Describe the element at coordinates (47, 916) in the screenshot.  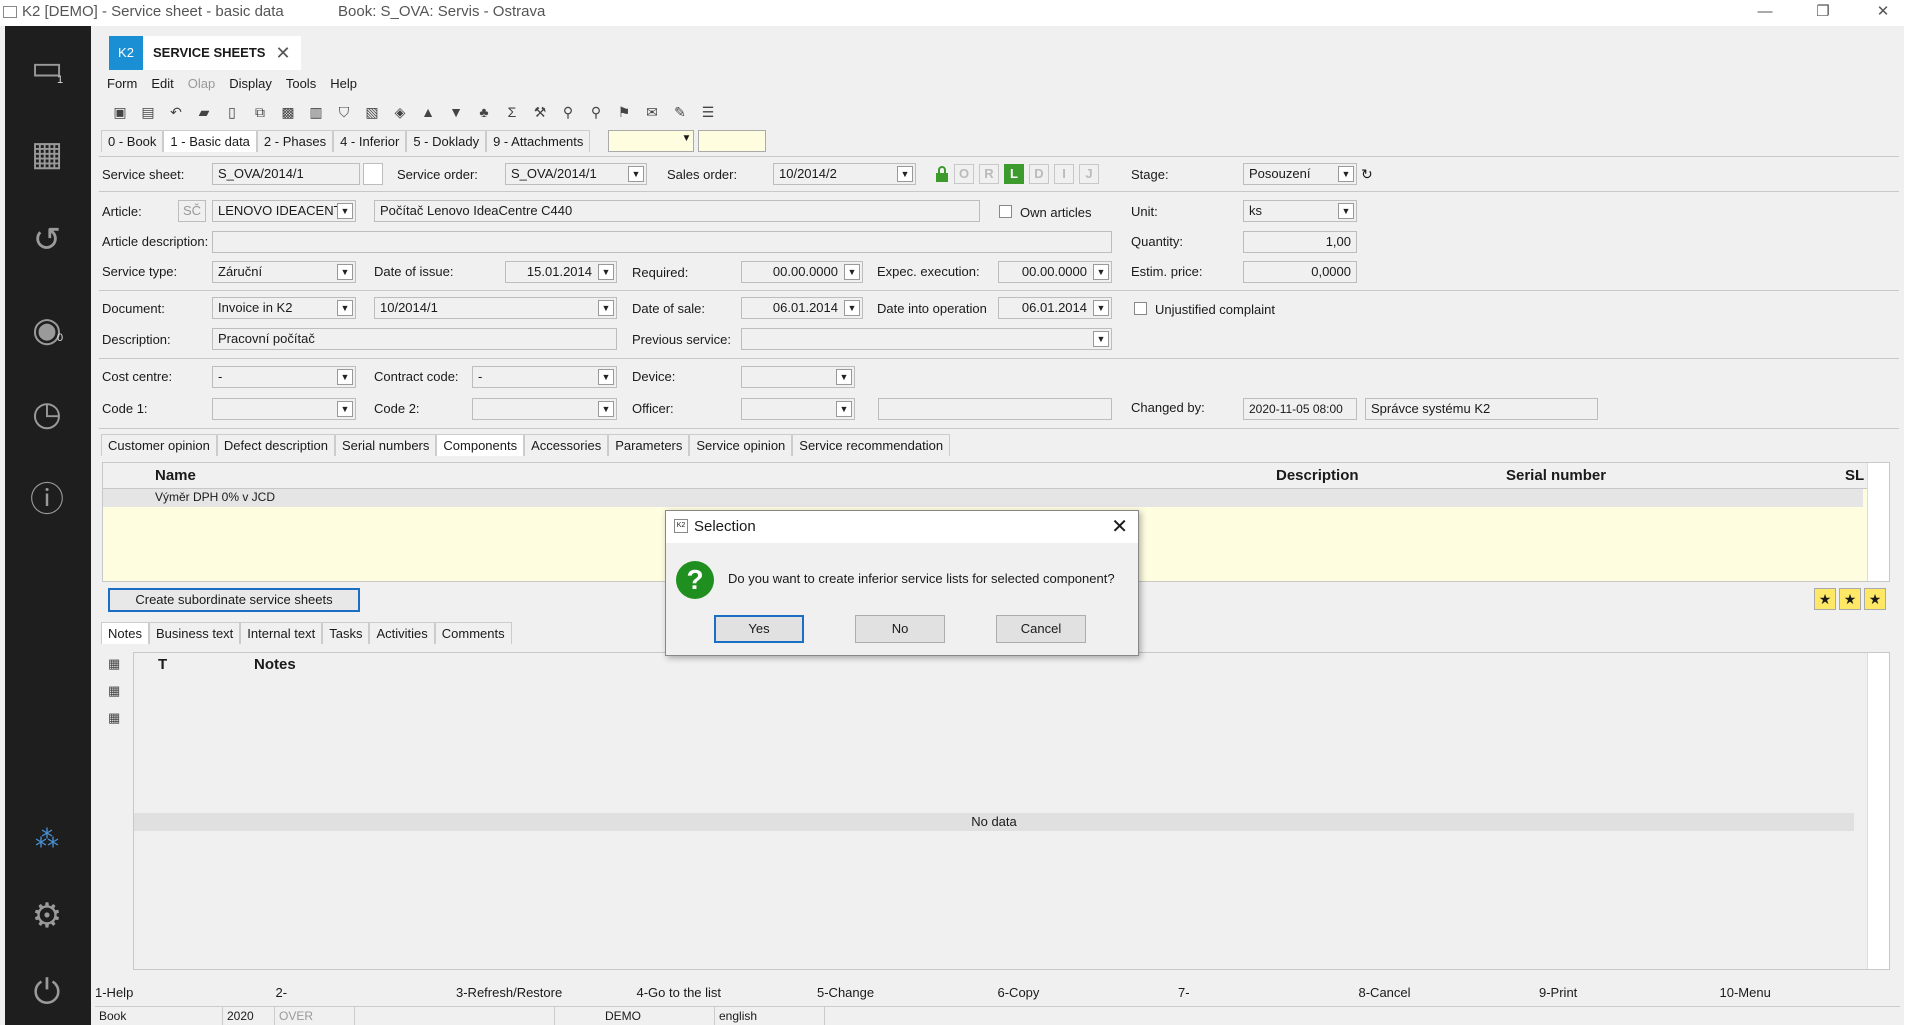
I see `gear-icon: ⚙` at that location.